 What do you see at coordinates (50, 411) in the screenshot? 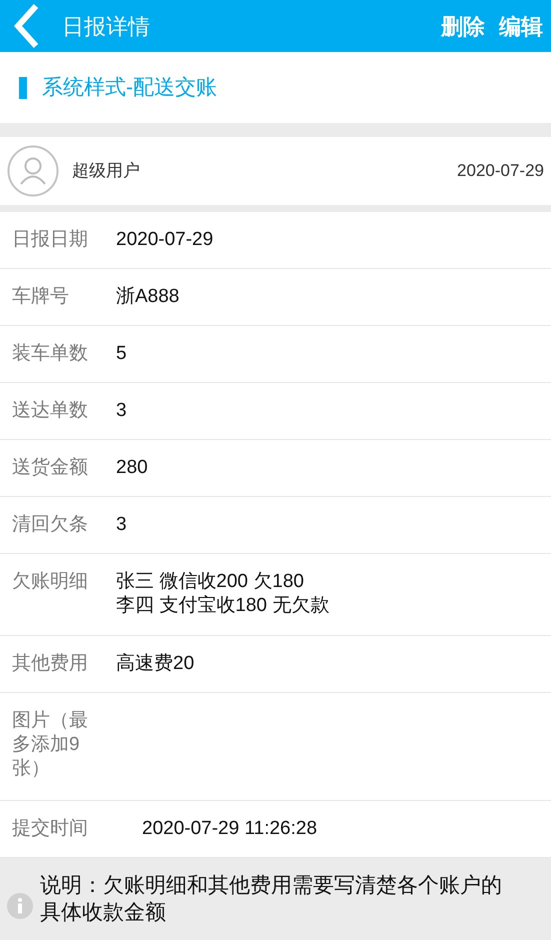
I see `field-label: 送达单数` at bounding box center [50, 411].